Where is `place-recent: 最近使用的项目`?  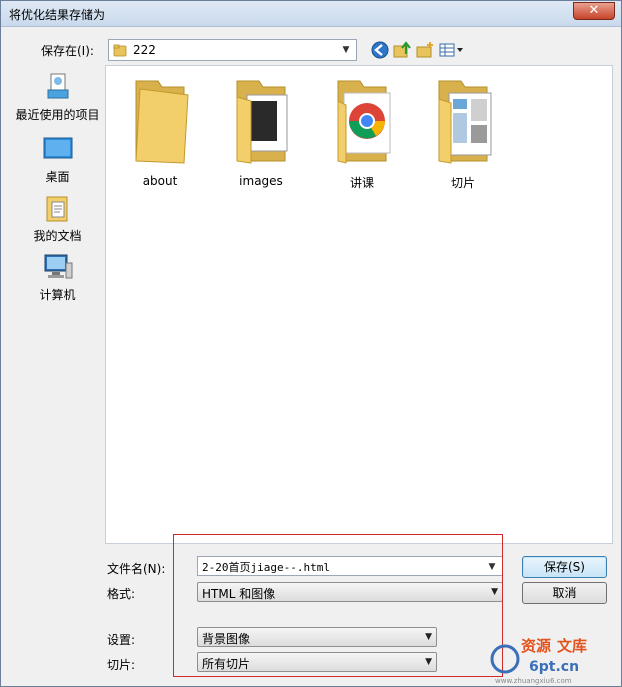 place-recent: 最近使用的项目 is located at coordinates (57, 97).